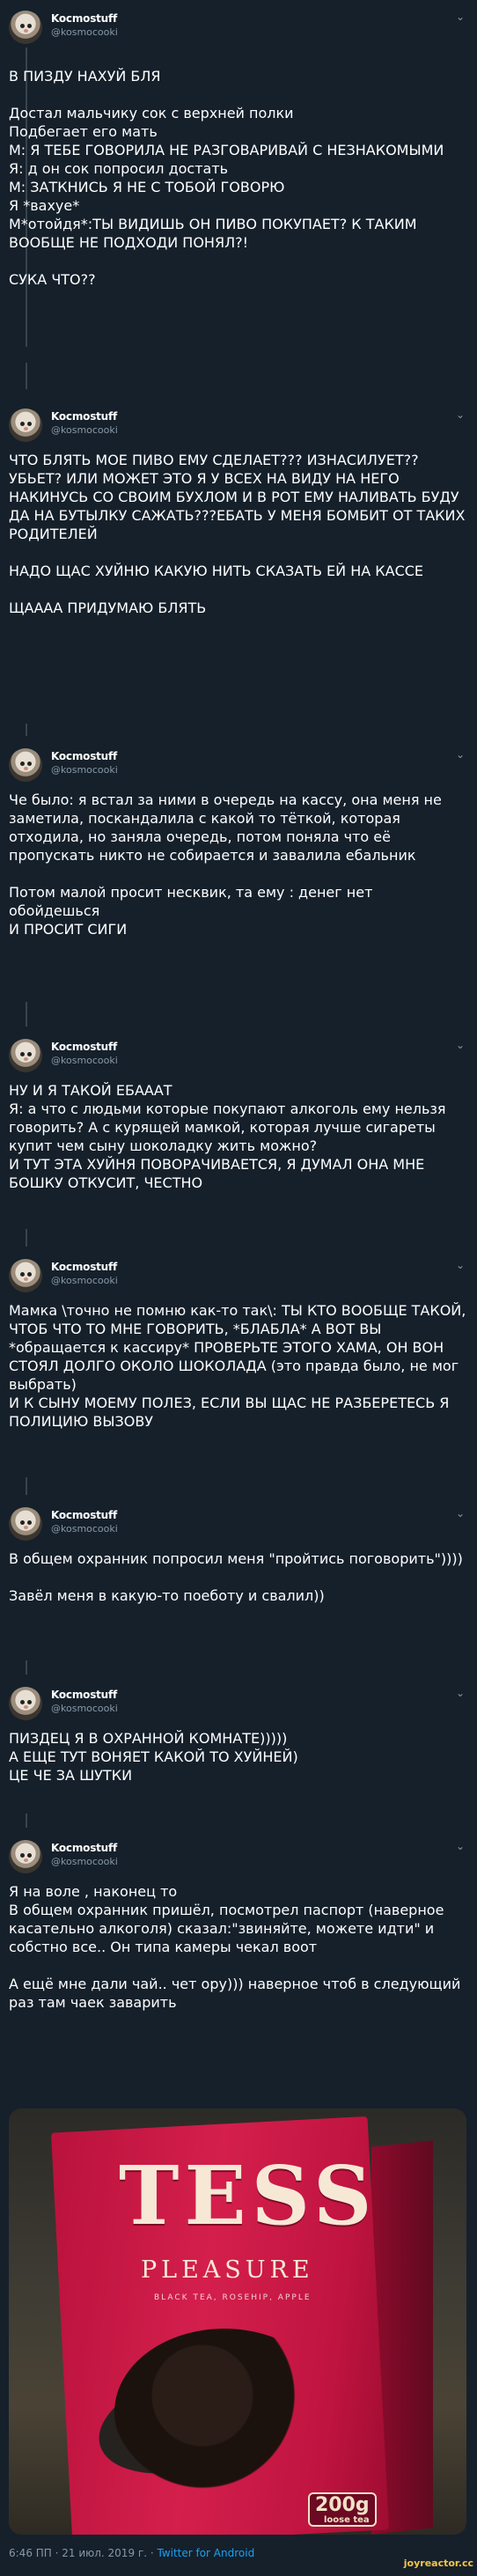 The width and height of the screenshot is (477, 2576). I want to click on tea-variant: PLEASURE, so click(228, 2270).